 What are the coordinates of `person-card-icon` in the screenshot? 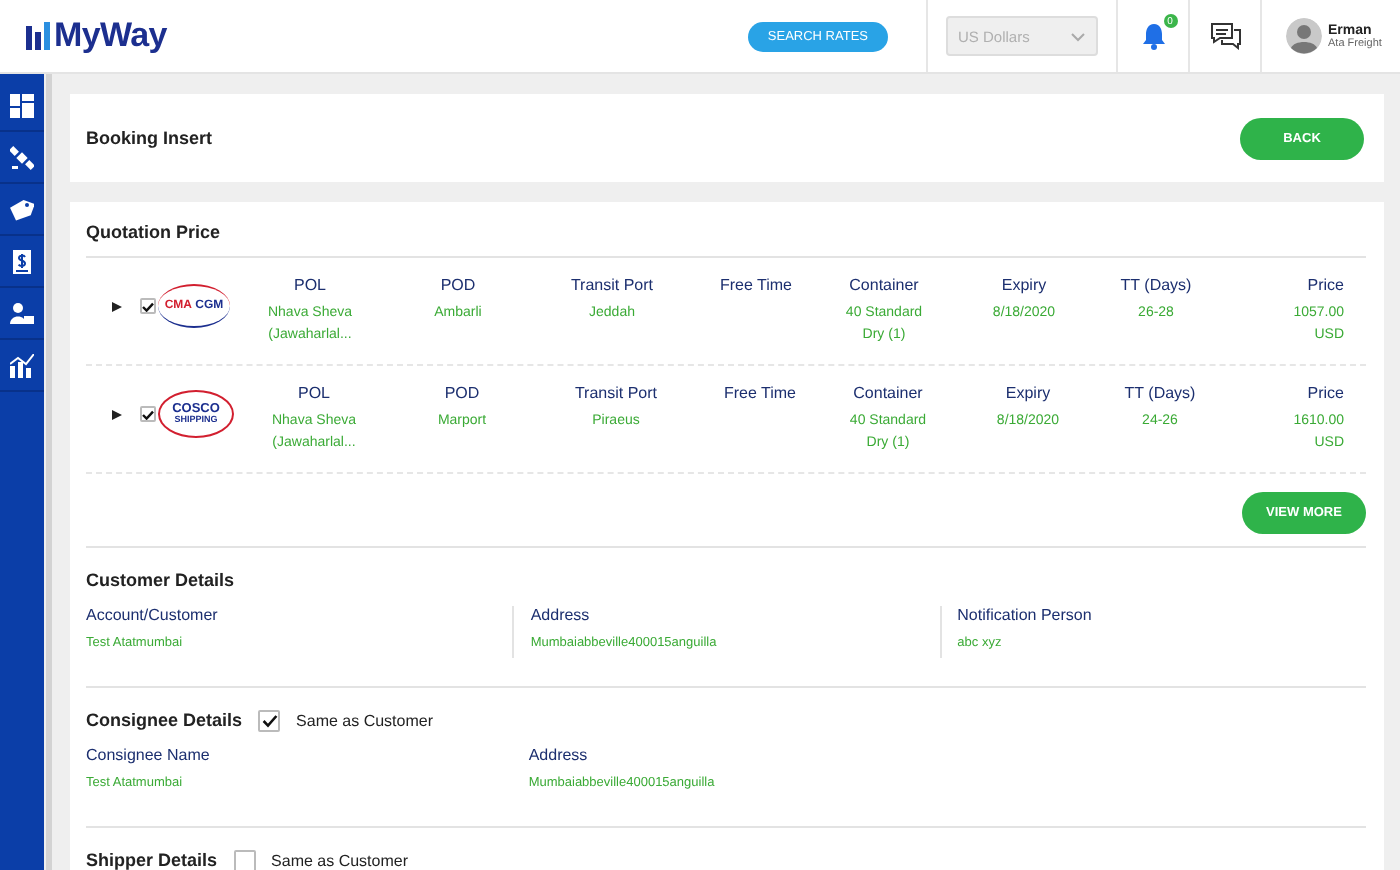 It's located at (22, 313).